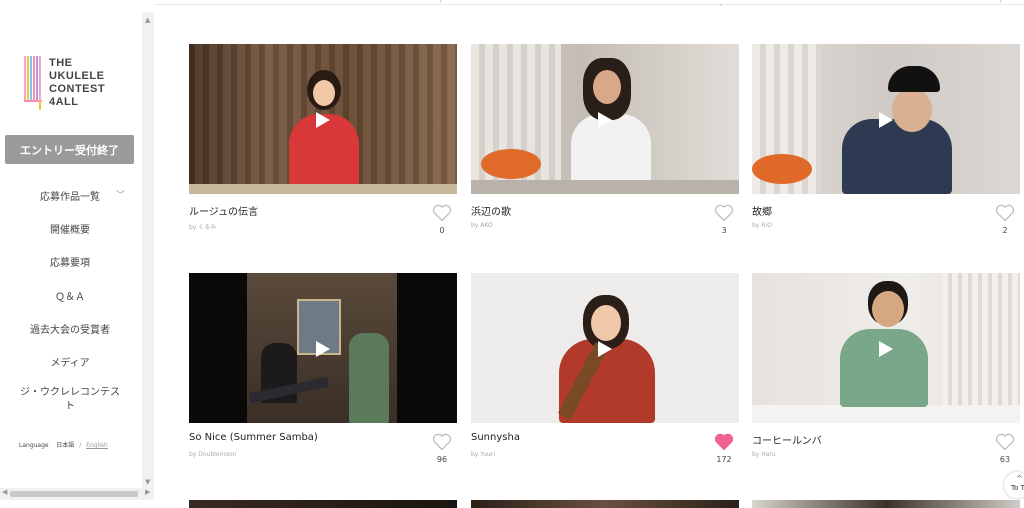  What do you see at coordinates (147, 492) in the screenshot?
I see `scroll-right-icon: ▶` at bounding box center [147, 492].